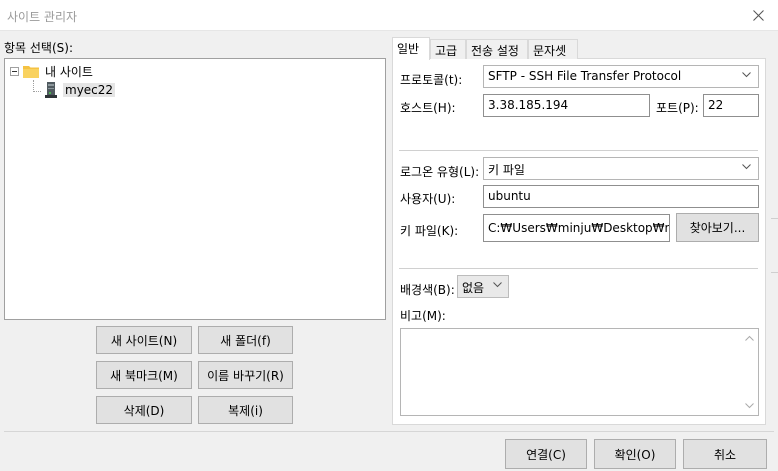 This screenshot has height=471, width=778. What do you see at coordinates (245, 375) in the screenshot?
I see `rename-button: 이름 바꾸기(R)` at bounding box center [245, 375].